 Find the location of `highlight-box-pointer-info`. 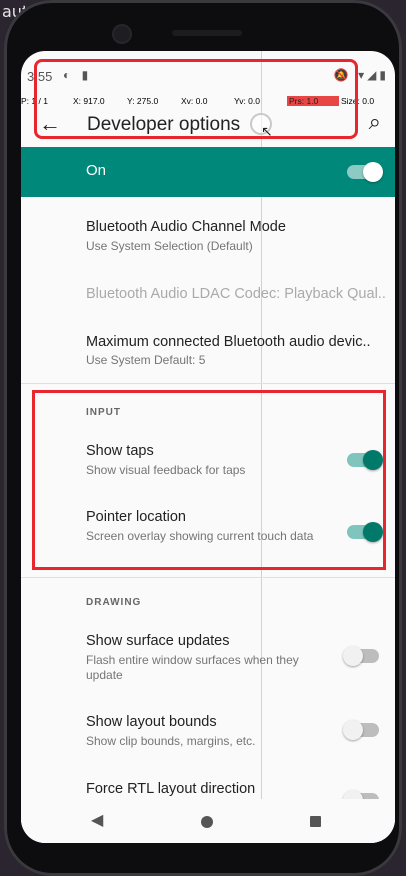

highlight-box-pointer-info is located at coordinates (196, 99).